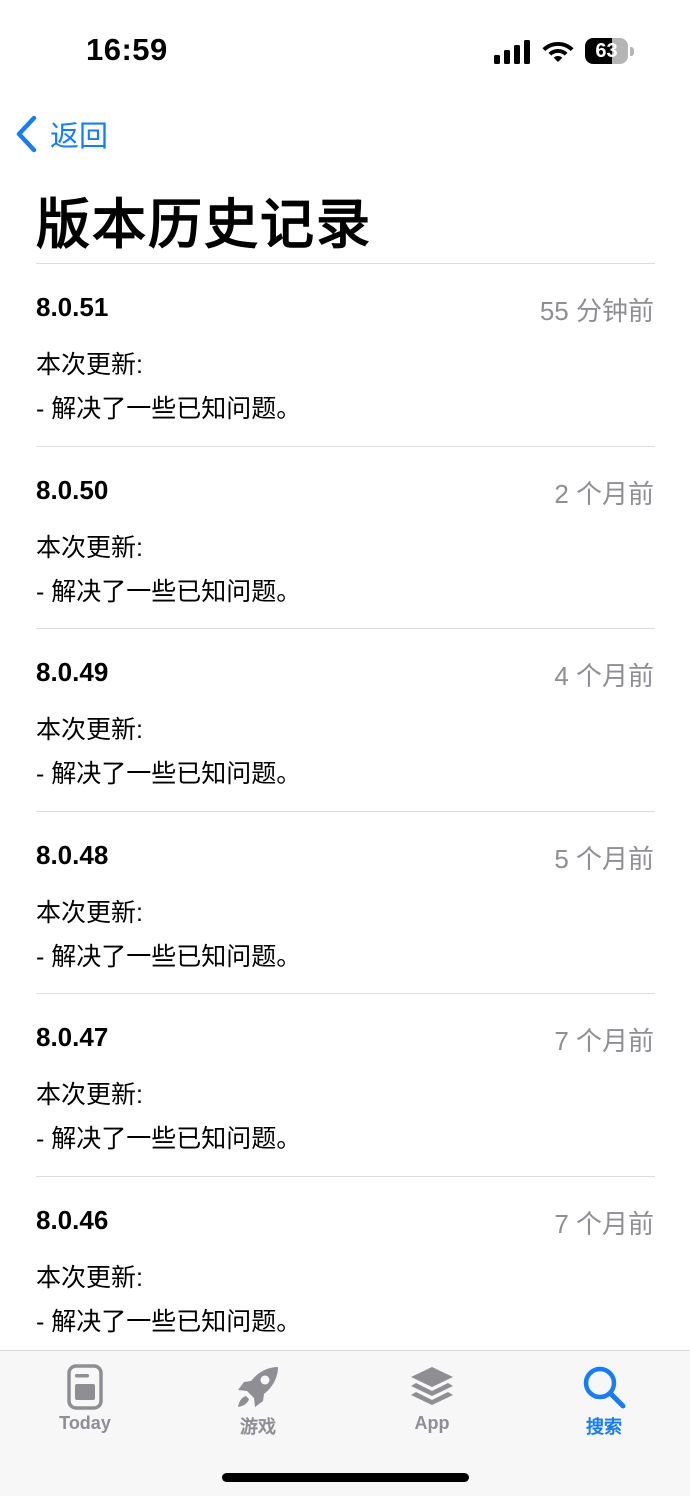 The image size is (690, 1496). What do you see at coordinates (604, 1387) in the screenshot?
I see `search-icon` at bounding box center [604, 1387].